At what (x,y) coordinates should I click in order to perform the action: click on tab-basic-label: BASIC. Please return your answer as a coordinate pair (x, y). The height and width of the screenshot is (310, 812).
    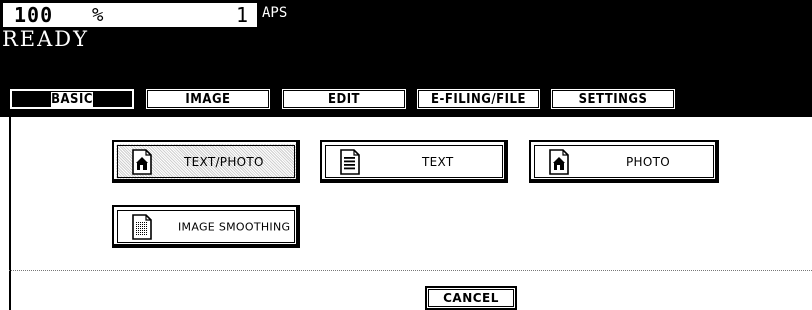
    Looking at the image, I should click on (72, 99).